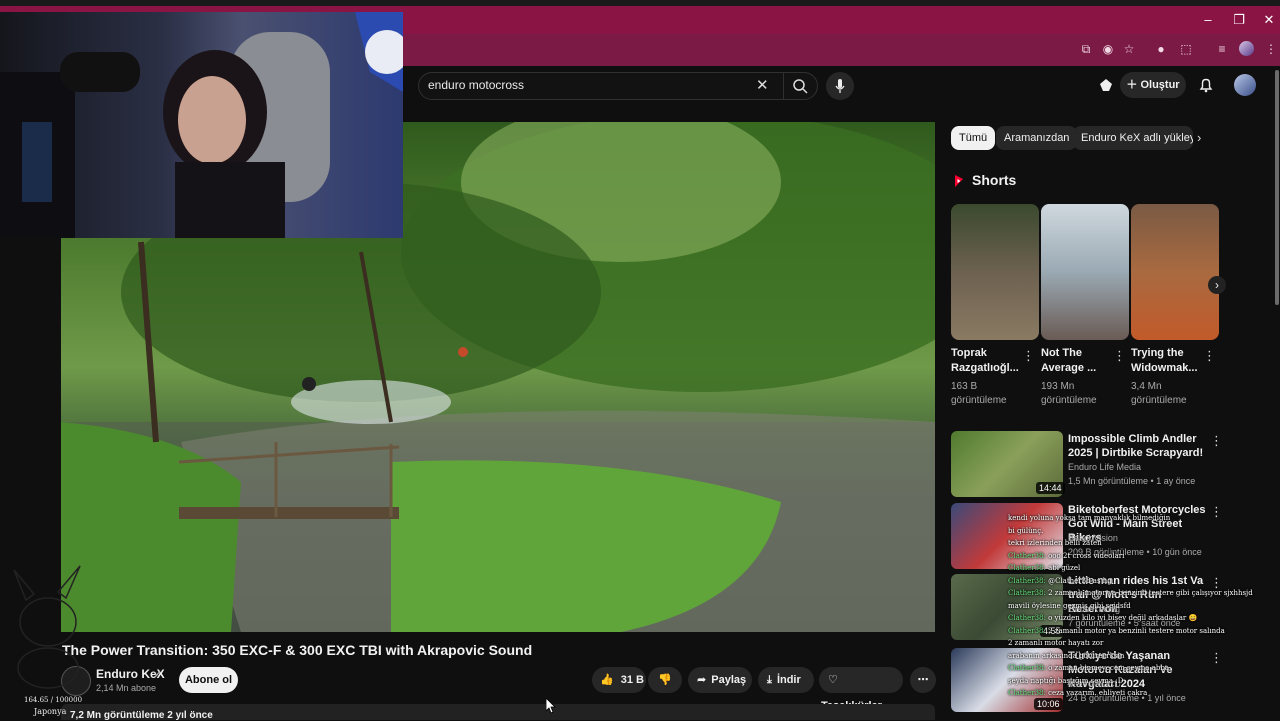  What do you see at coordinates (959, 183) in the screenshot?
I see `shorts-logo-icon` at bounding box center [959, 183].